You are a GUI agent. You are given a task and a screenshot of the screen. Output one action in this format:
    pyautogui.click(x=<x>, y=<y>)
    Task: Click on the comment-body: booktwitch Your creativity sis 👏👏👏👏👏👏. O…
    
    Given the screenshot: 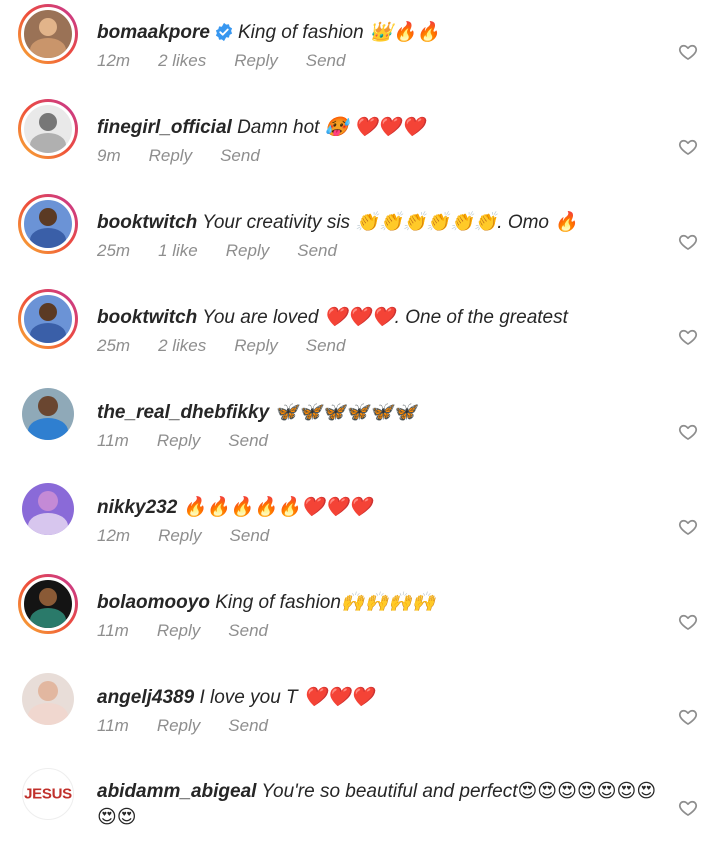 What is the action you would take?
    pyautogui.click(x=337, y=223)
    